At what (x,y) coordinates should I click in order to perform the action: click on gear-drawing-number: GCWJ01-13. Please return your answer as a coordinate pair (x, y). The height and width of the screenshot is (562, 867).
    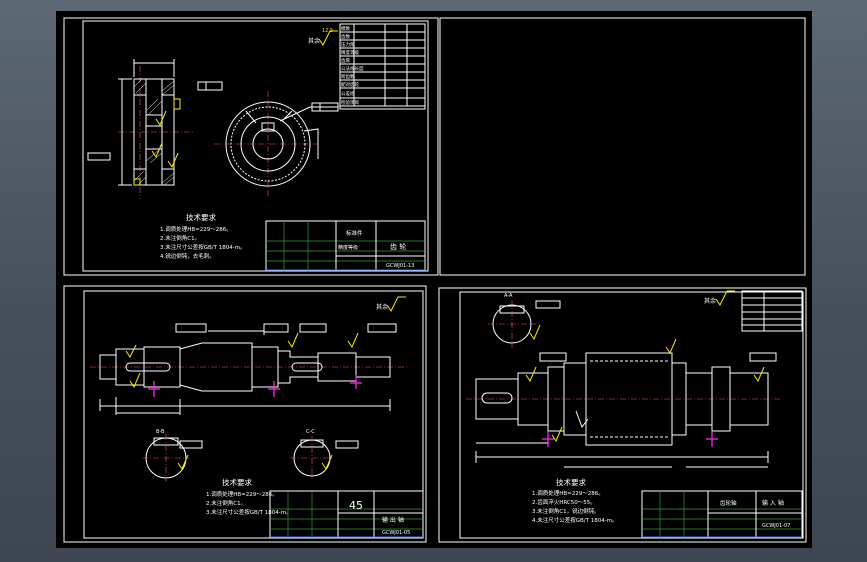
    Looking at the image, I should click on (400, 266).